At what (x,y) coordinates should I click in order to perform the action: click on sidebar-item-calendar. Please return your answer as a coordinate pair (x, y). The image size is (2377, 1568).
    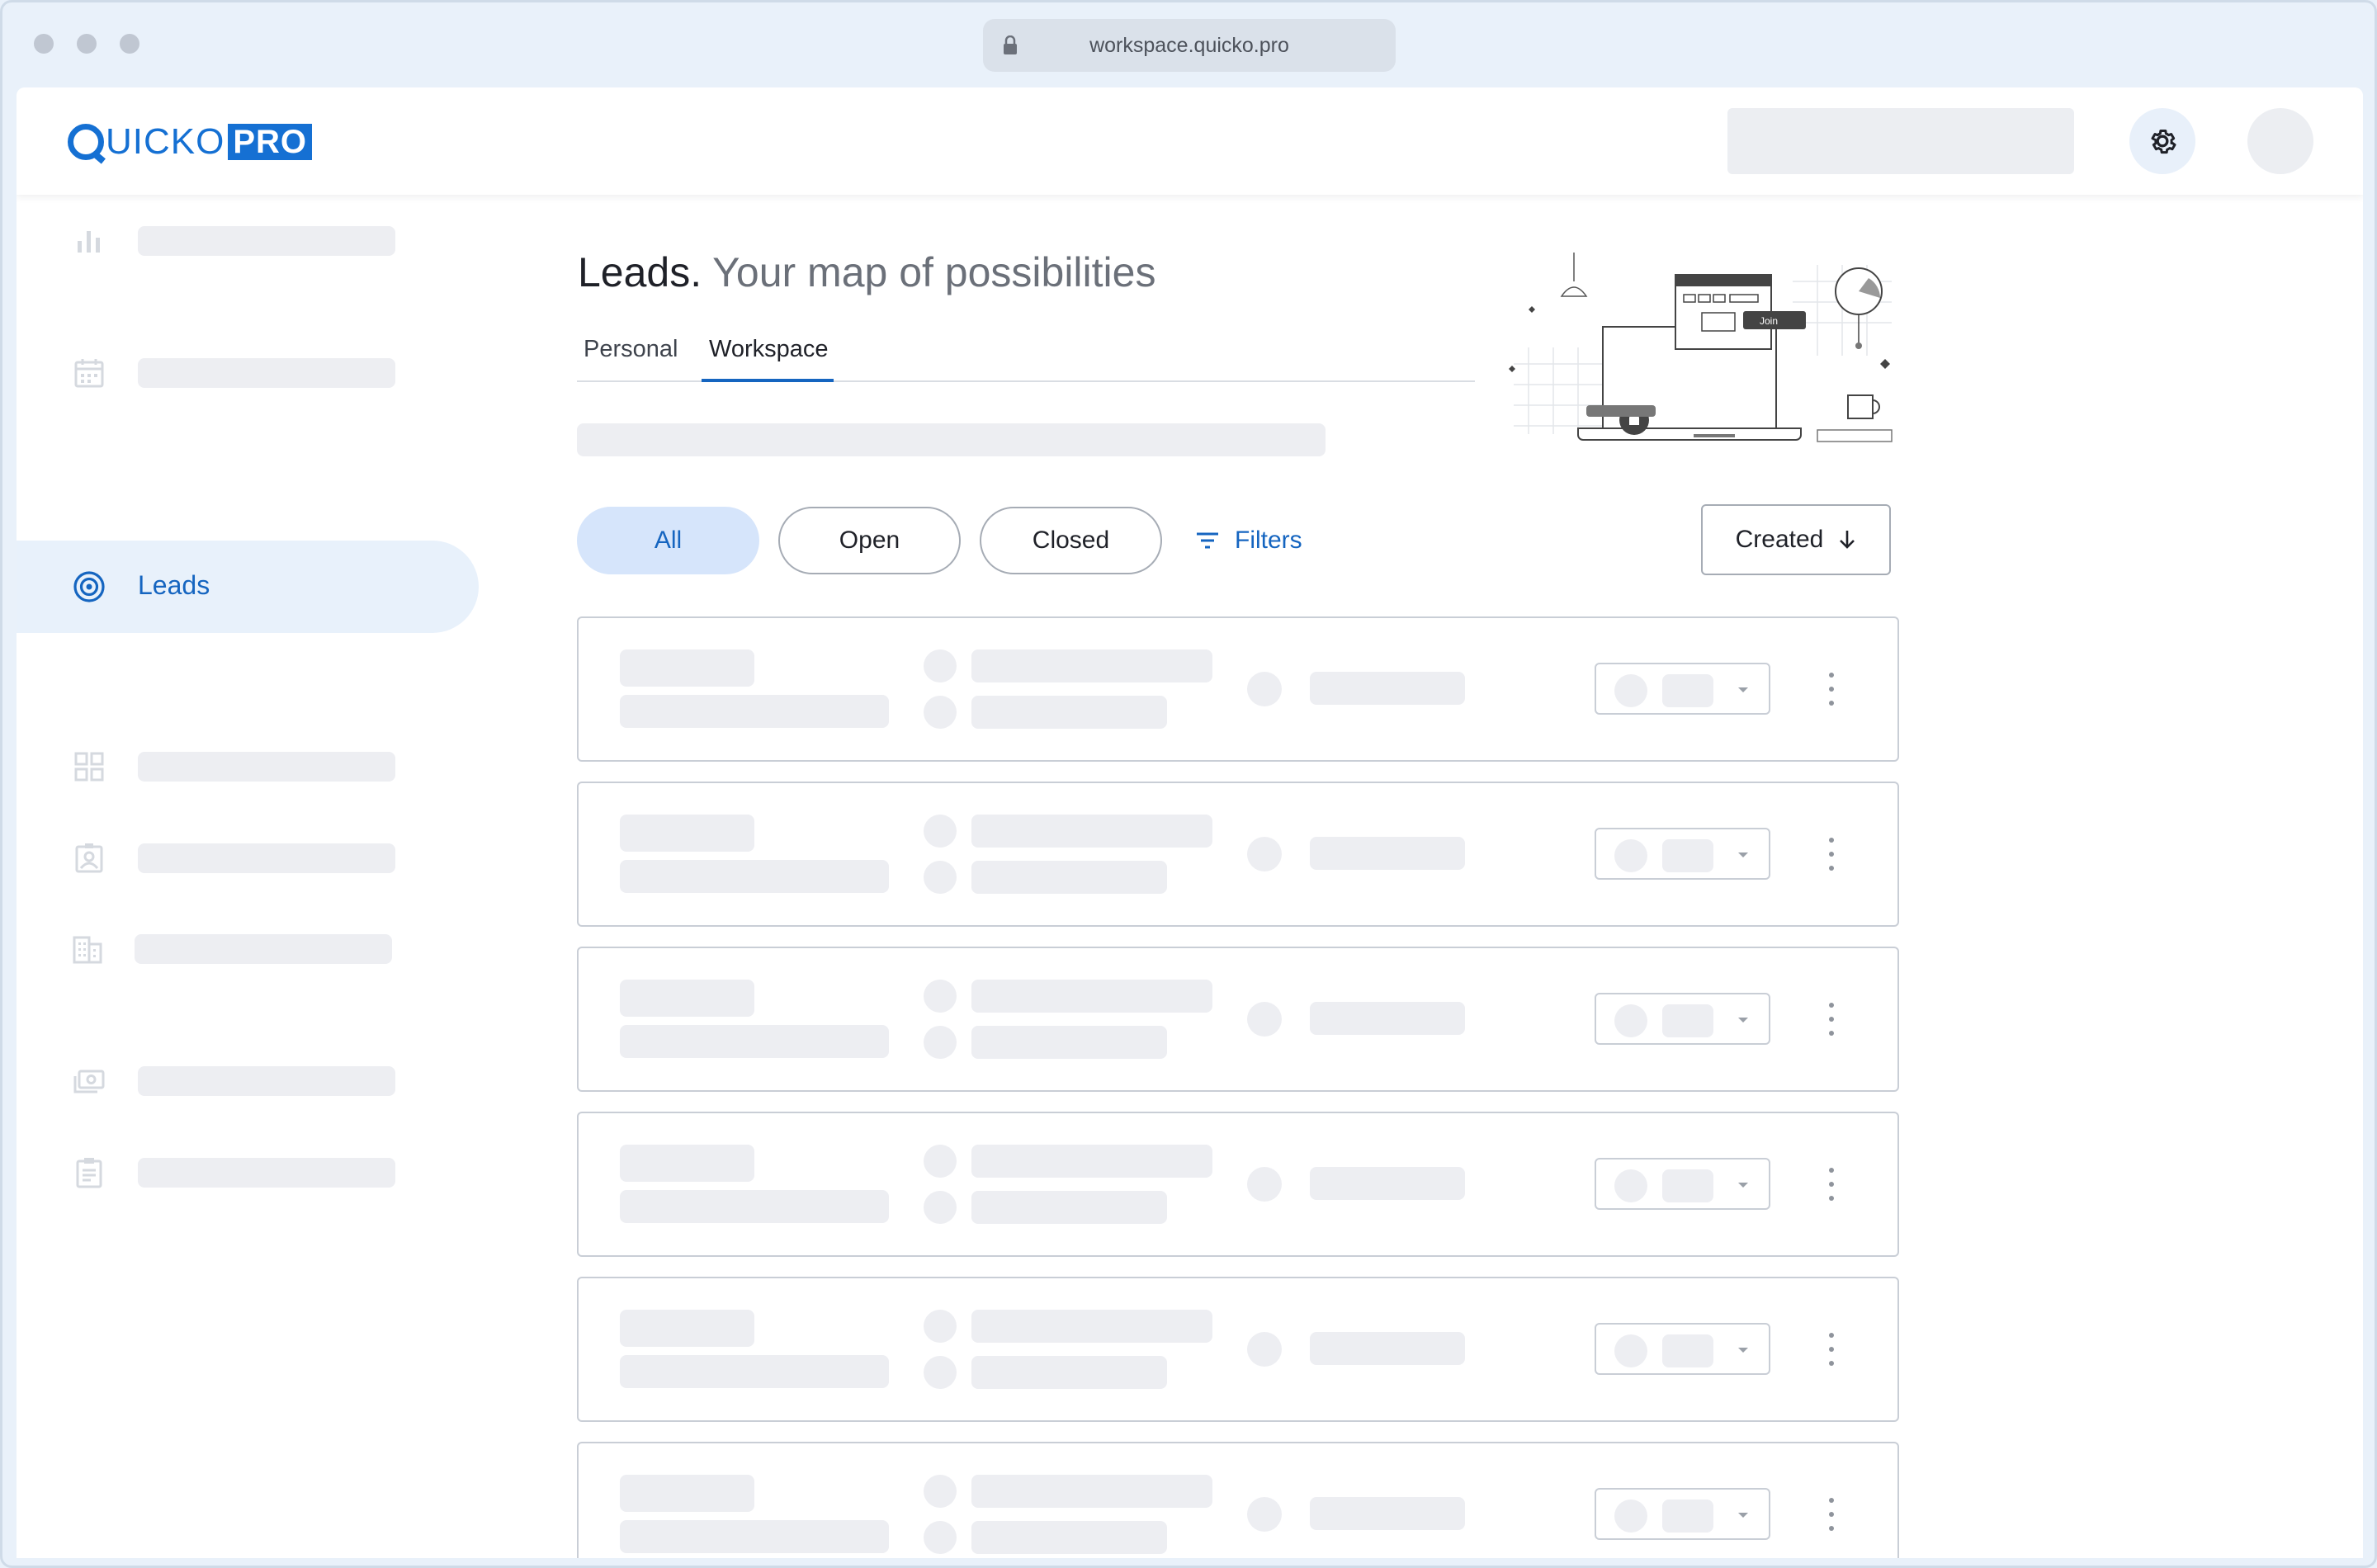
    Looking at the image, I should click on (248, 372).